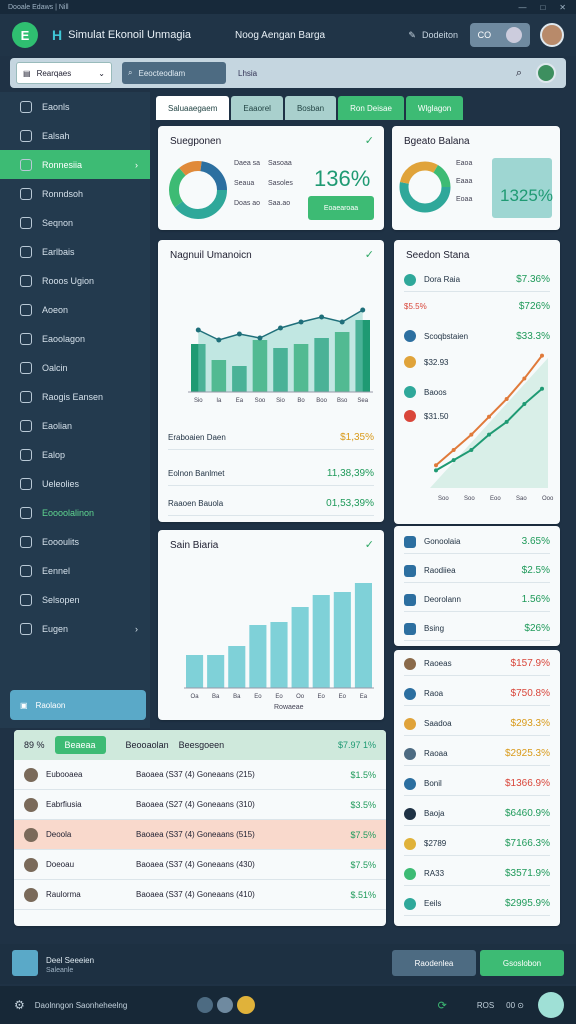  Describe the element at coordinates (75, 570) in the screenshot. I see `sidebar-item: Eennel` at that location.